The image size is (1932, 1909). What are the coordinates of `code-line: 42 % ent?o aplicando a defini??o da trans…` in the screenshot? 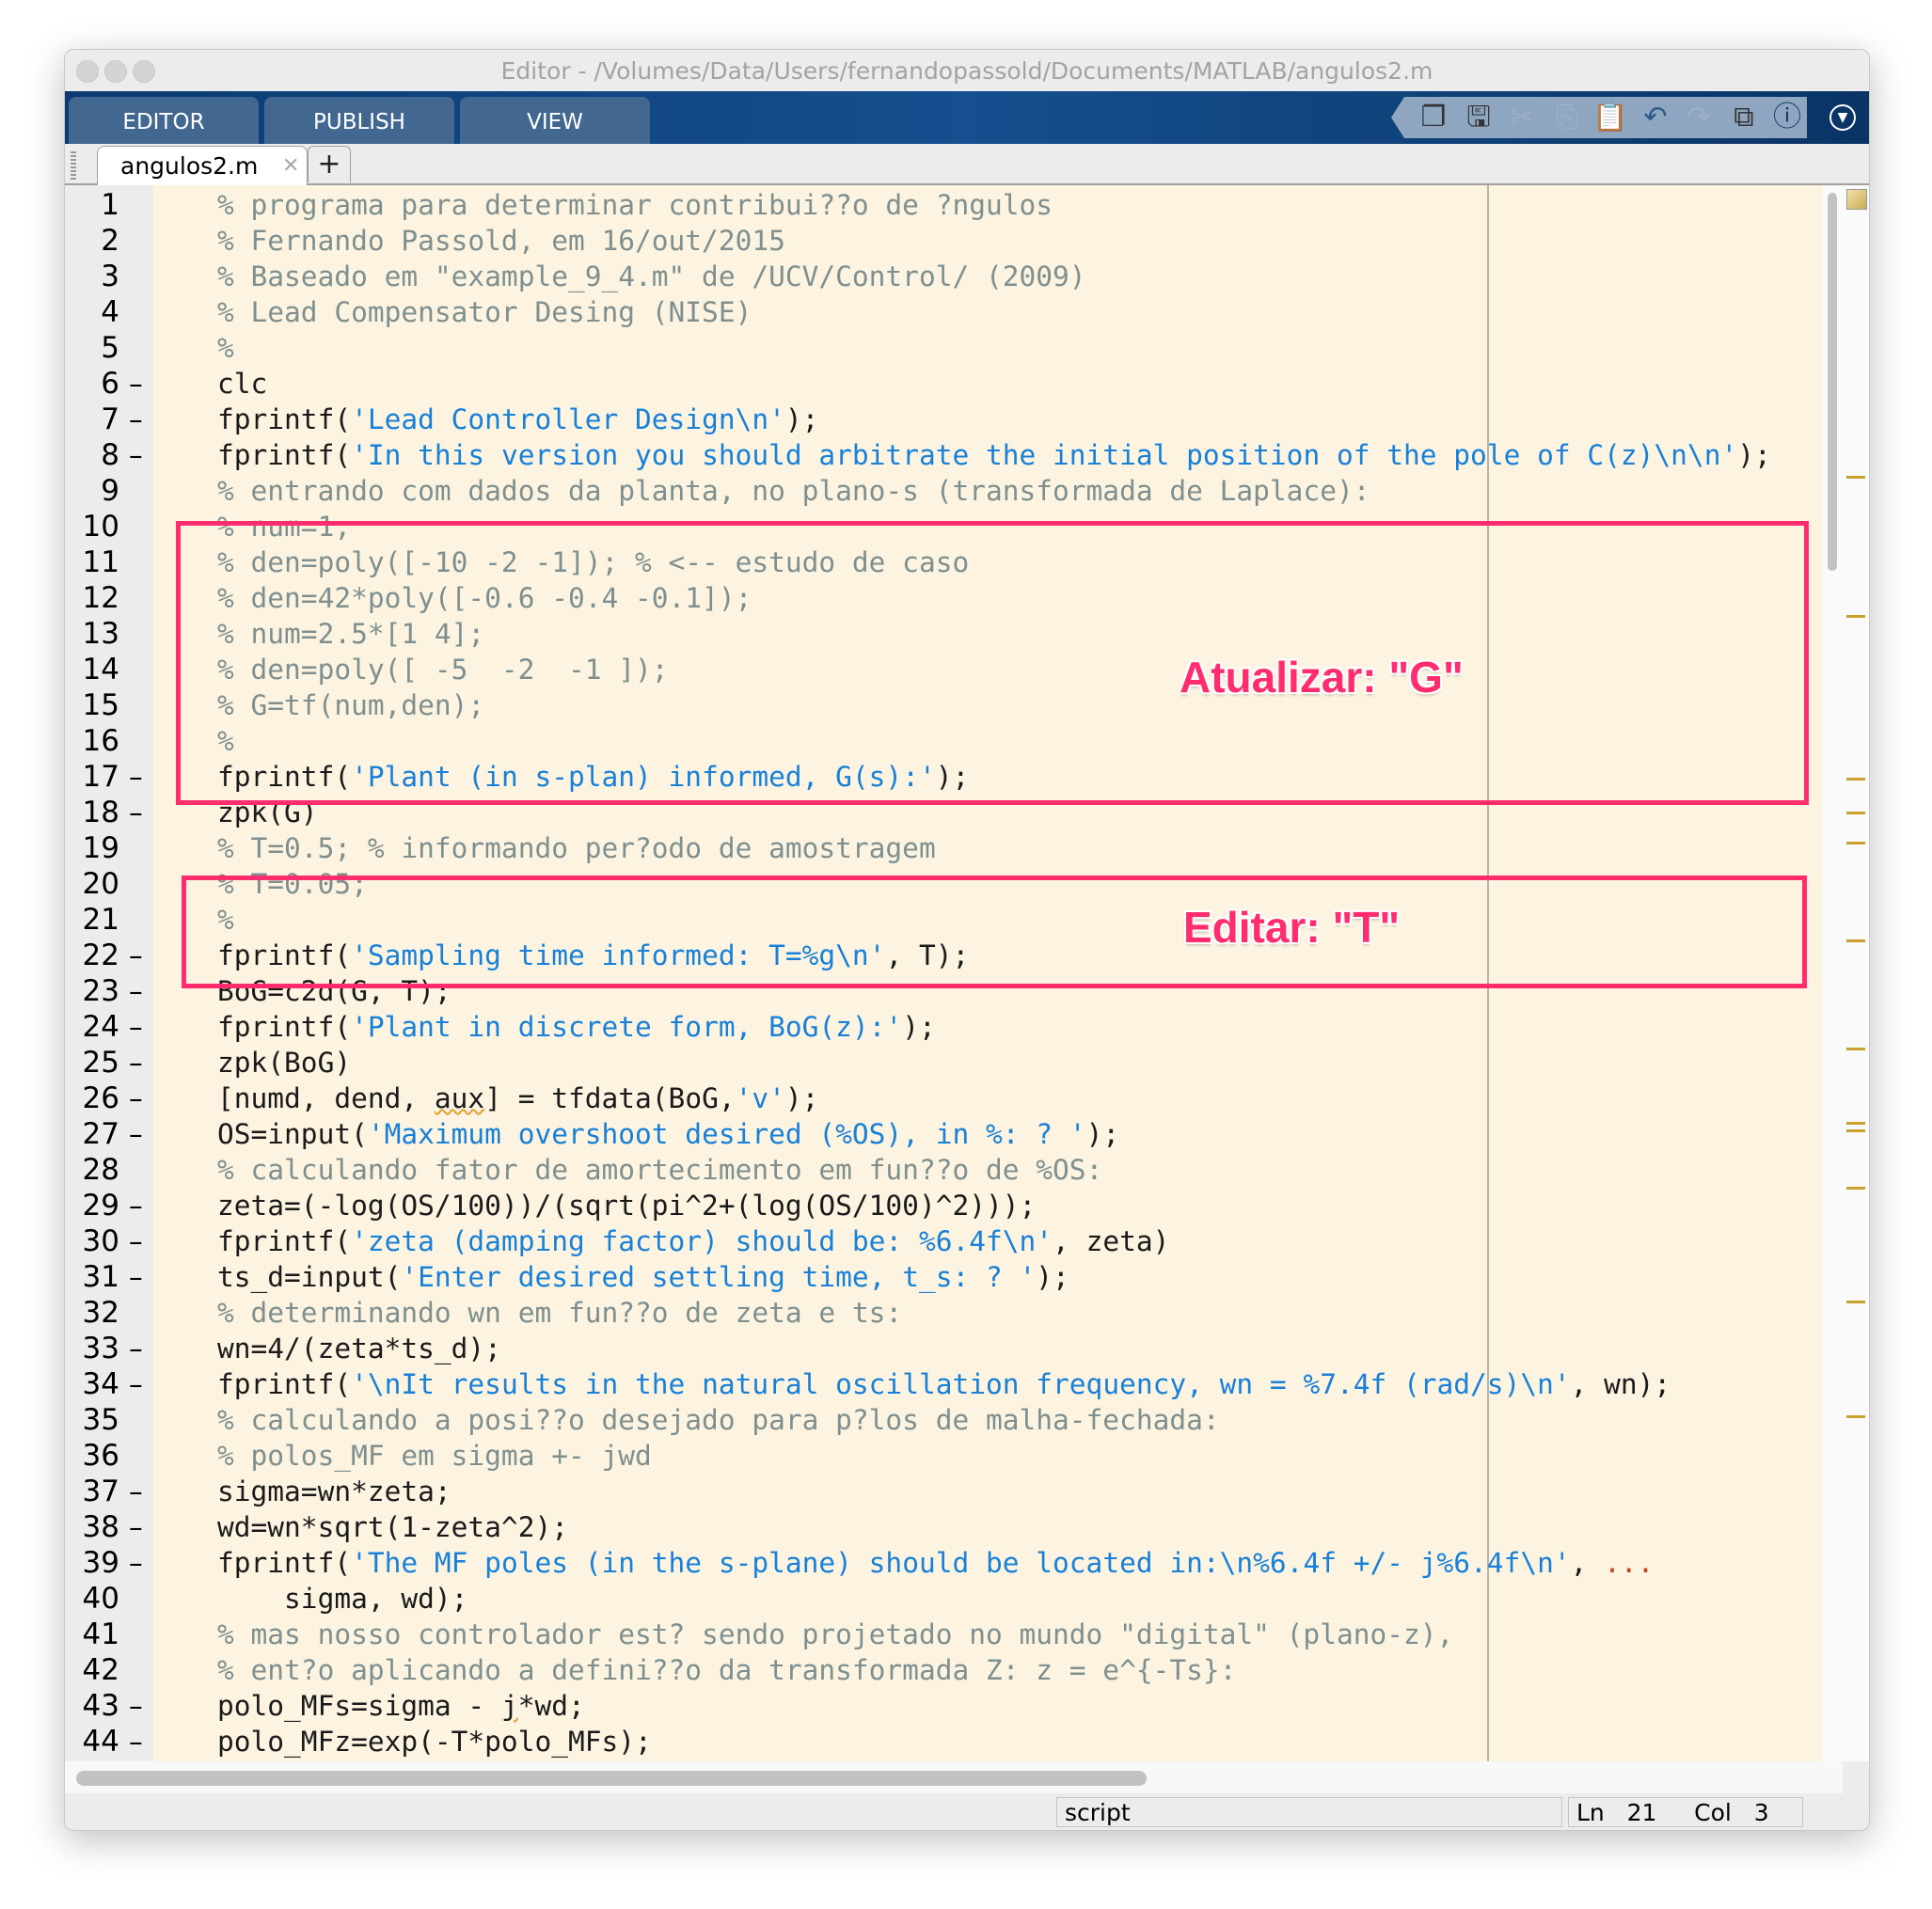 It's located at (943, 1670).